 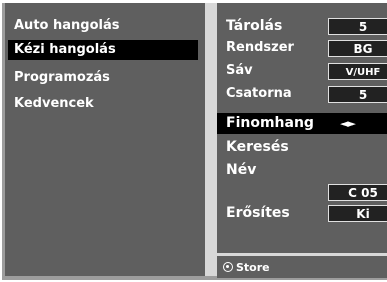 I want to click on booster-value: Ki, so click(x=357, y=213).